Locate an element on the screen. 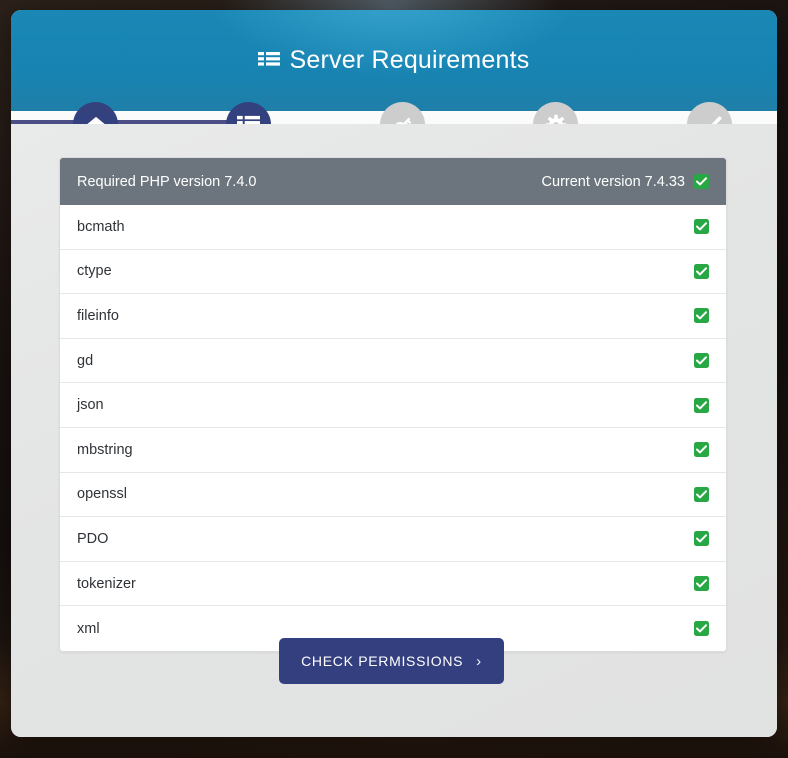  card-header: Server Requirements is located at coordinates (394, 60).